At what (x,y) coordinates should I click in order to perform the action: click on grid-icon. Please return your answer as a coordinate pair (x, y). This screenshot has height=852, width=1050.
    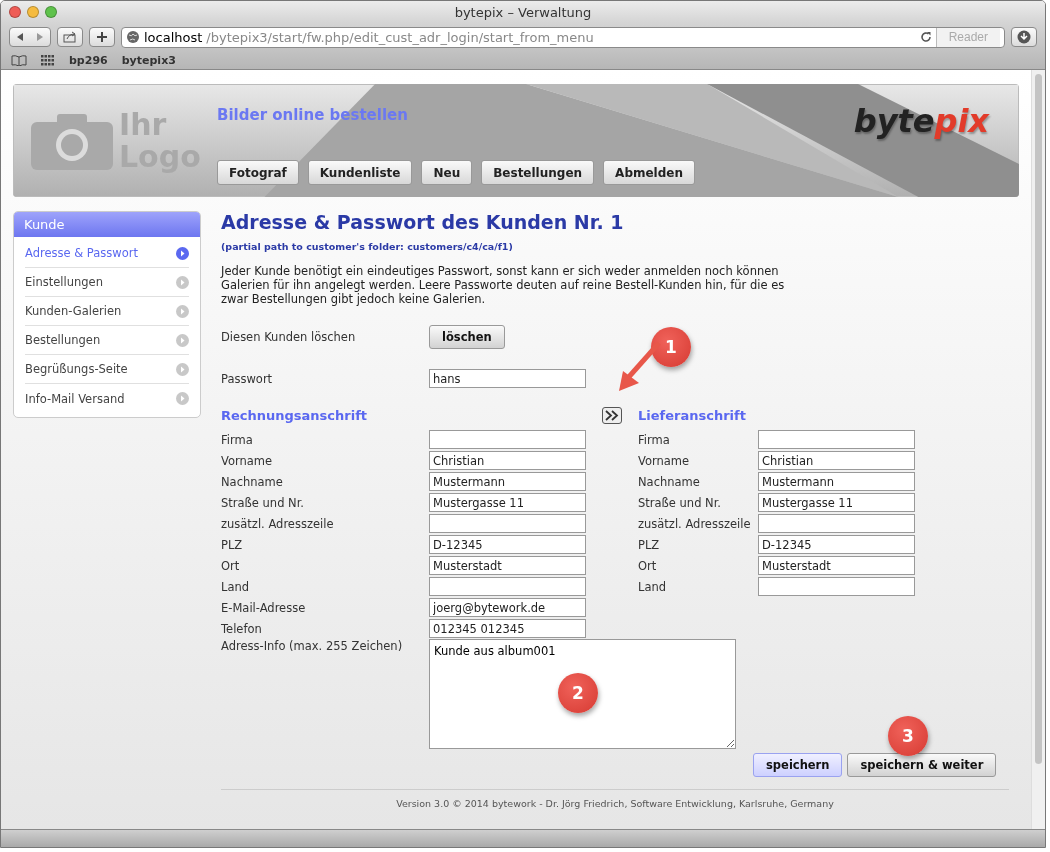
    Looking at the image, I should click on (48, 60).